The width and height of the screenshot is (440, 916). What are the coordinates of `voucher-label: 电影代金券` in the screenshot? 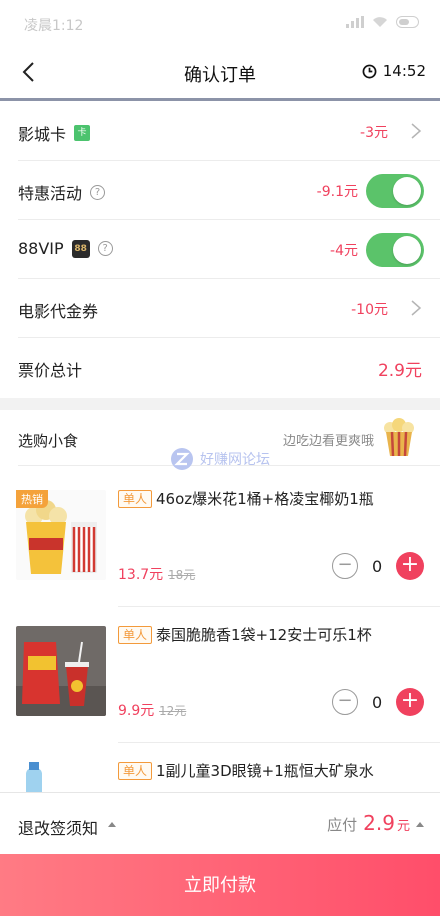 It's located at (58, 311).